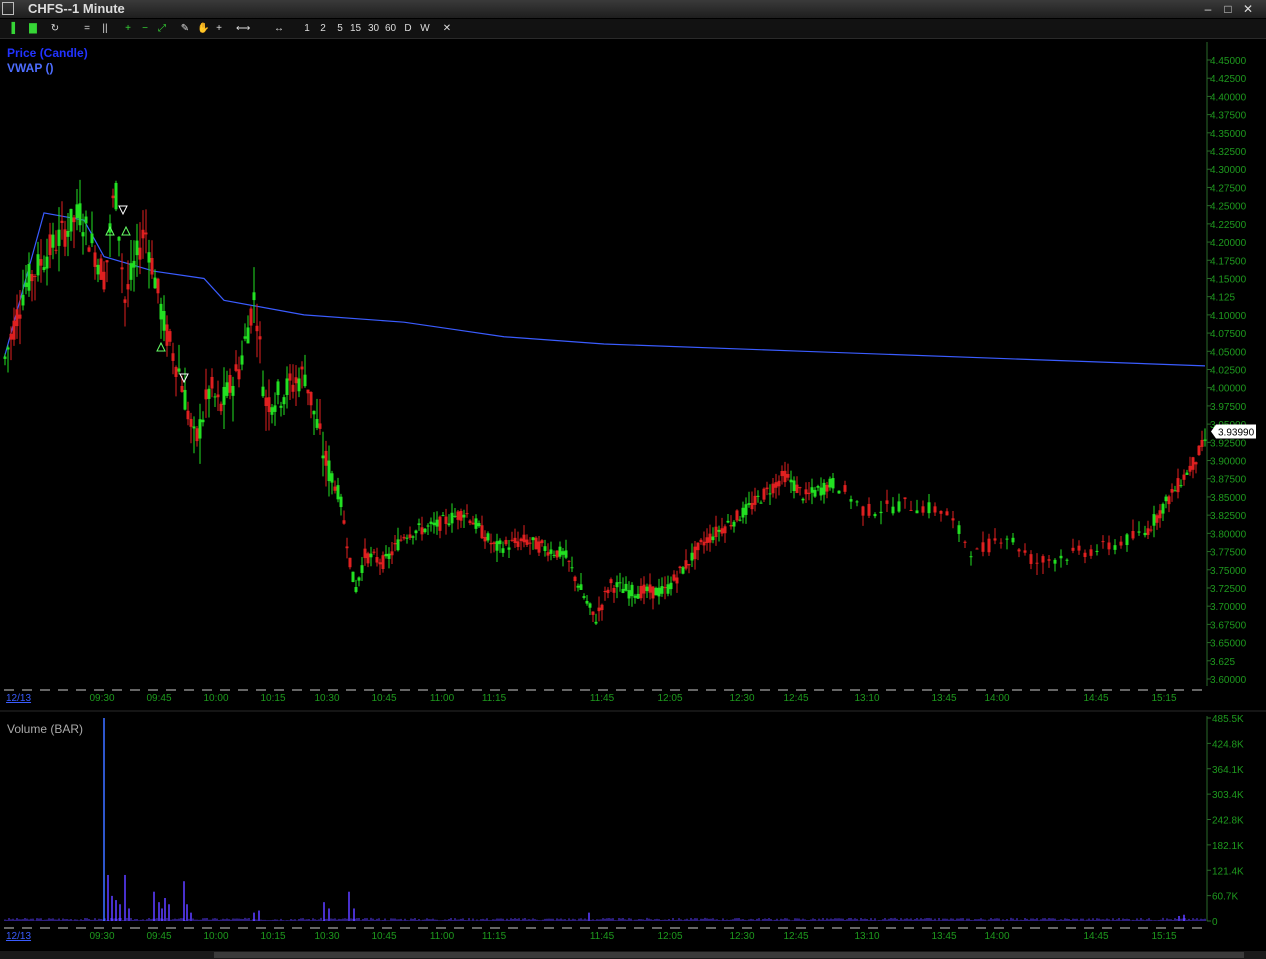 The height and width of the screenshot is (959, 1266). Describe the element at coordinates (340, 28) in the screenshot. I see `interval-5-button: 5` at that location.